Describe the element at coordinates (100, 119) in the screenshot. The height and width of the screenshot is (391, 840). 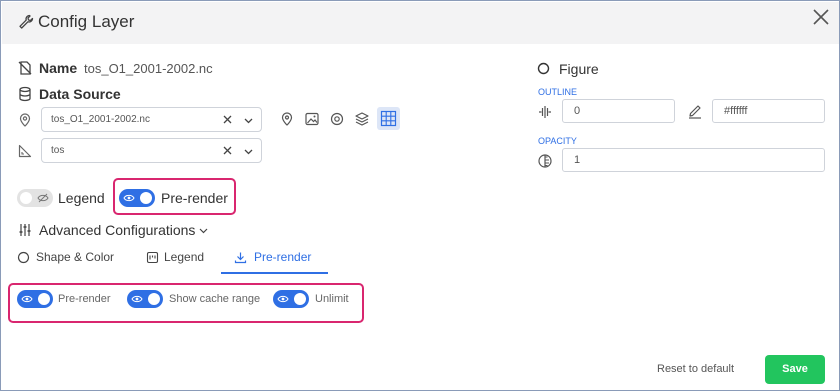
I see `file-select-value: tos_O1_2001-2002.nc` at that location.